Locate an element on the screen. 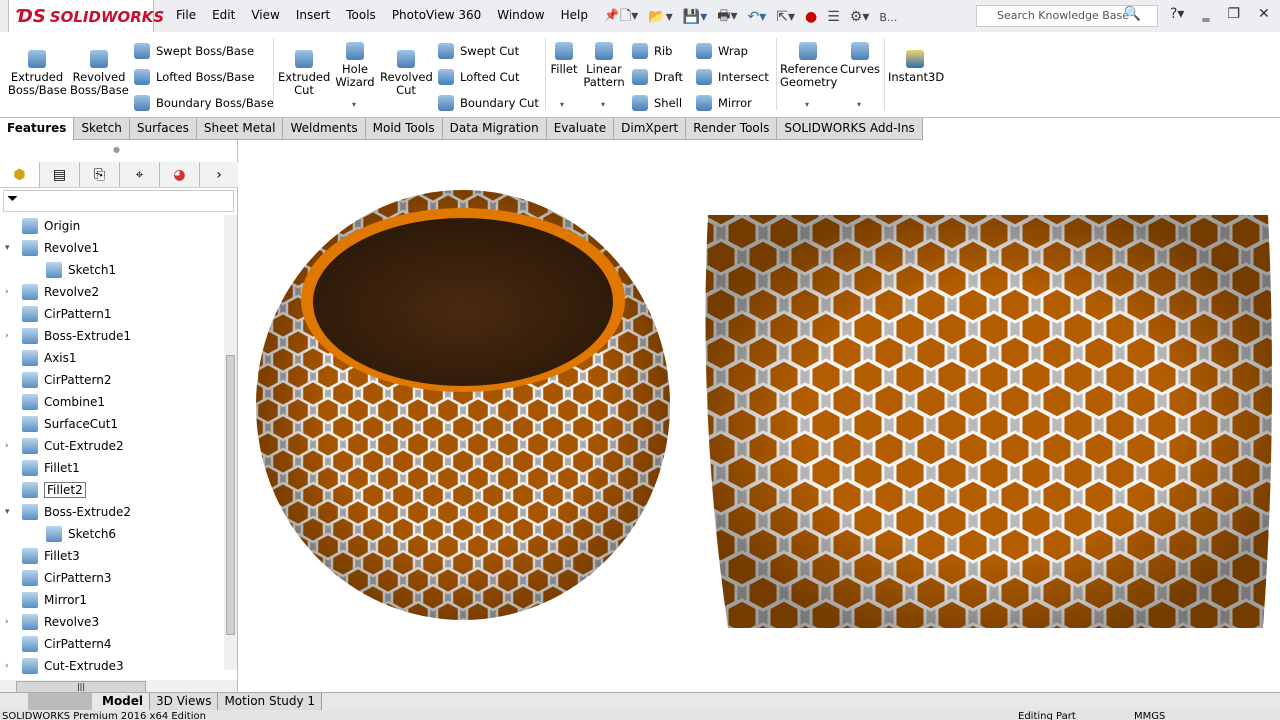  configurationmanager-tab-icon: ⎘ is located at coordinates (100, 174).